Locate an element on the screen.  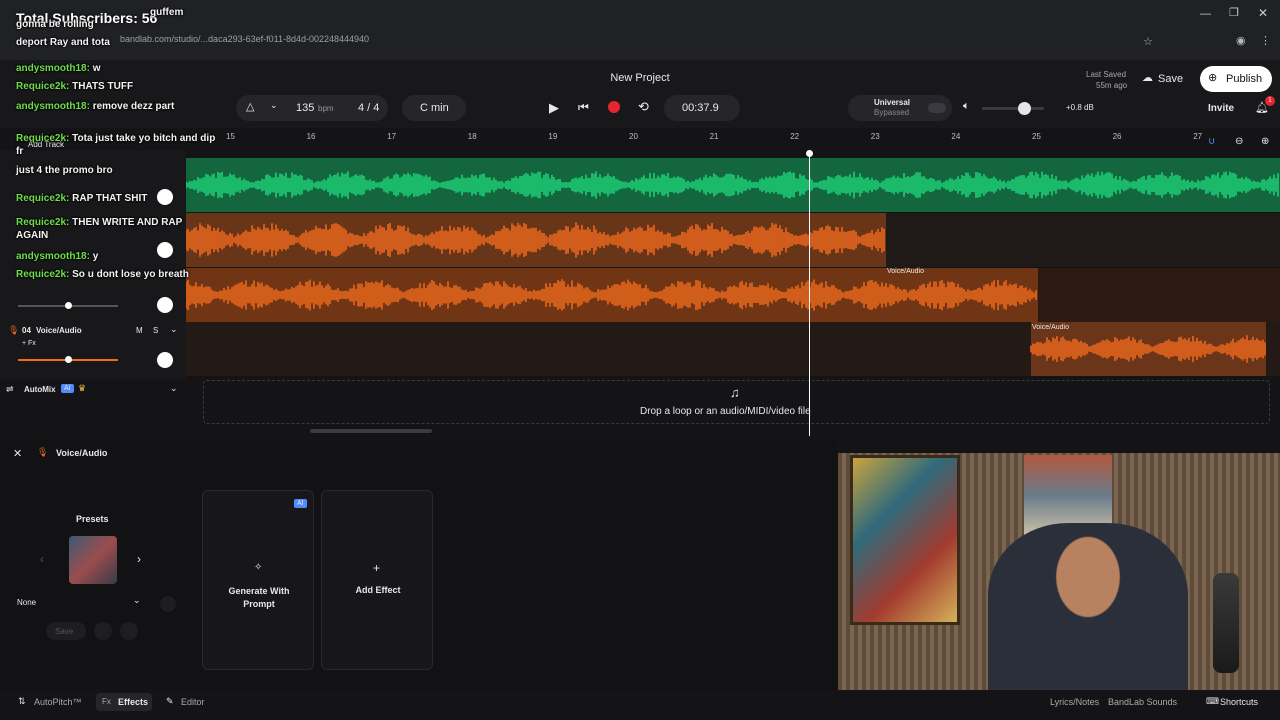
toggle-switch is located at coordinates (937, 108).